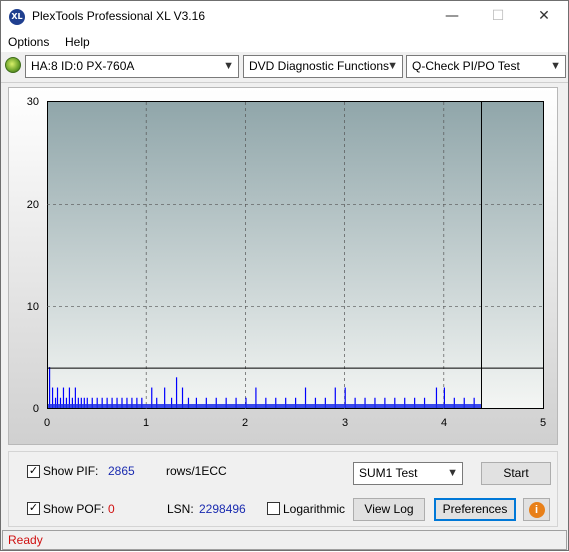 This screenshot has height=552, width=569. What do you see at coordinates (516, 473) in the screenshot?
I see `start-button: Start` at bounding box center [516, 473].